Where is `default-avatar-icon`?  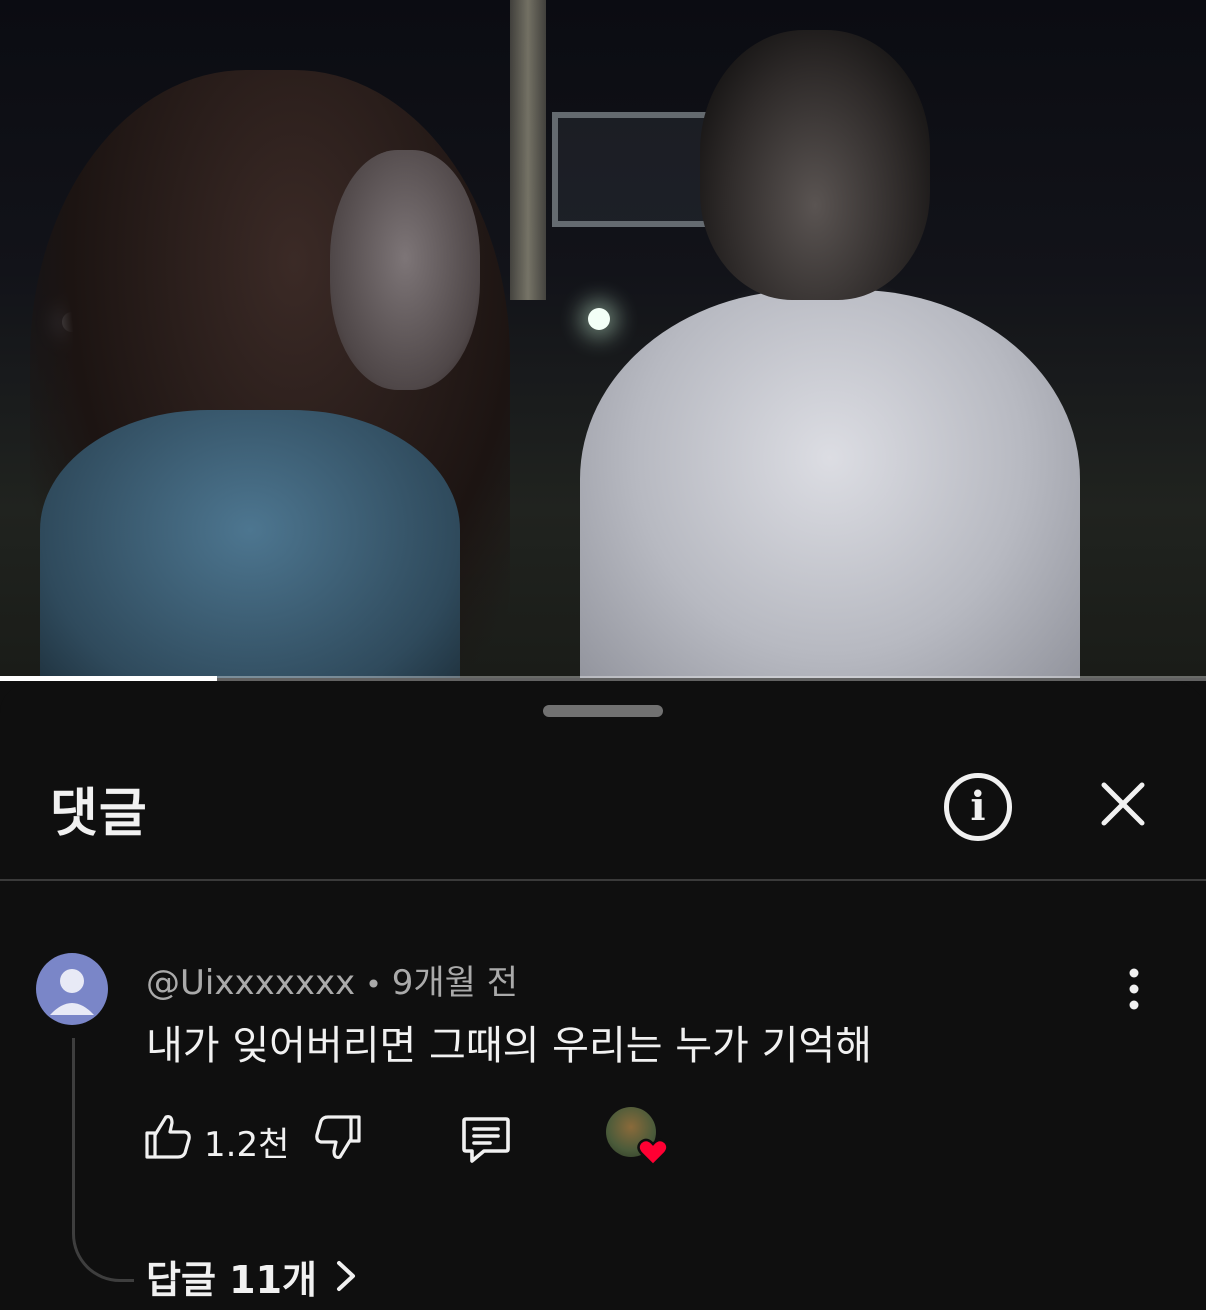 default-avatar-icon is located at coordinates (72, 992).